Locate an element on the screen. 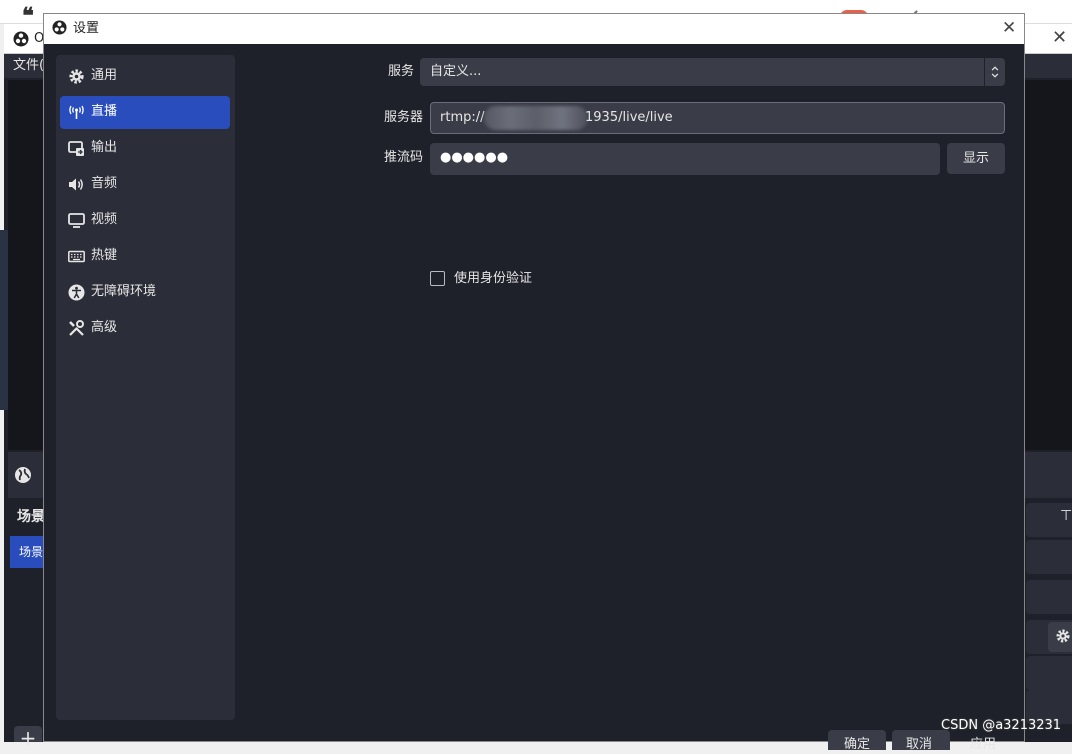  tools-icon is located at coordinates (76, 328).